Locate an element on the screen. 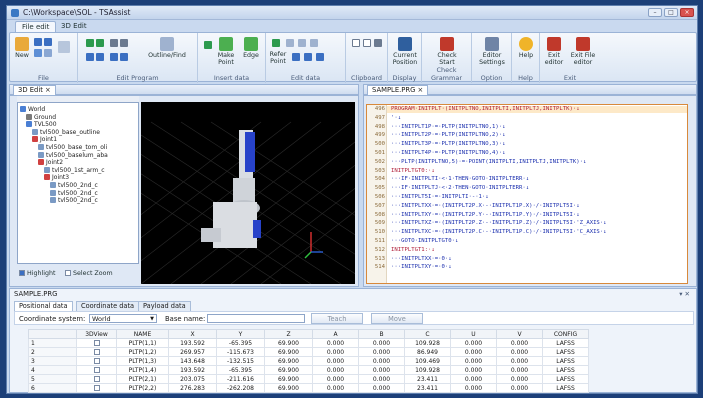 This screenshot has height=398, width=703. select-zoom-checkbox is located at coordinates (68, 273).